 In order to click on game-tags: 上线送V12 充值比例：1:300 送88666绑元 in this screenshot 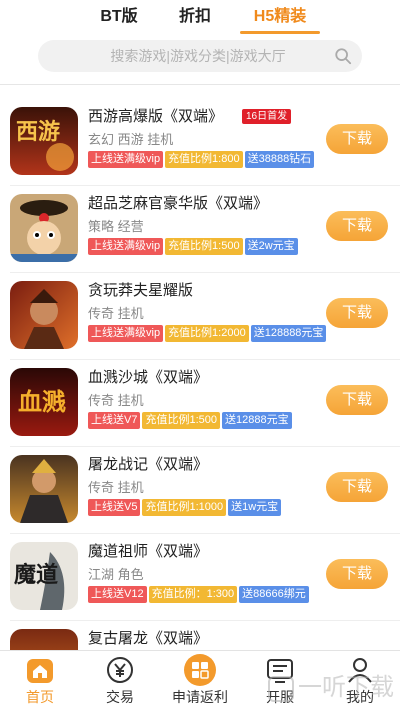, I will do `click(198, 594)`.